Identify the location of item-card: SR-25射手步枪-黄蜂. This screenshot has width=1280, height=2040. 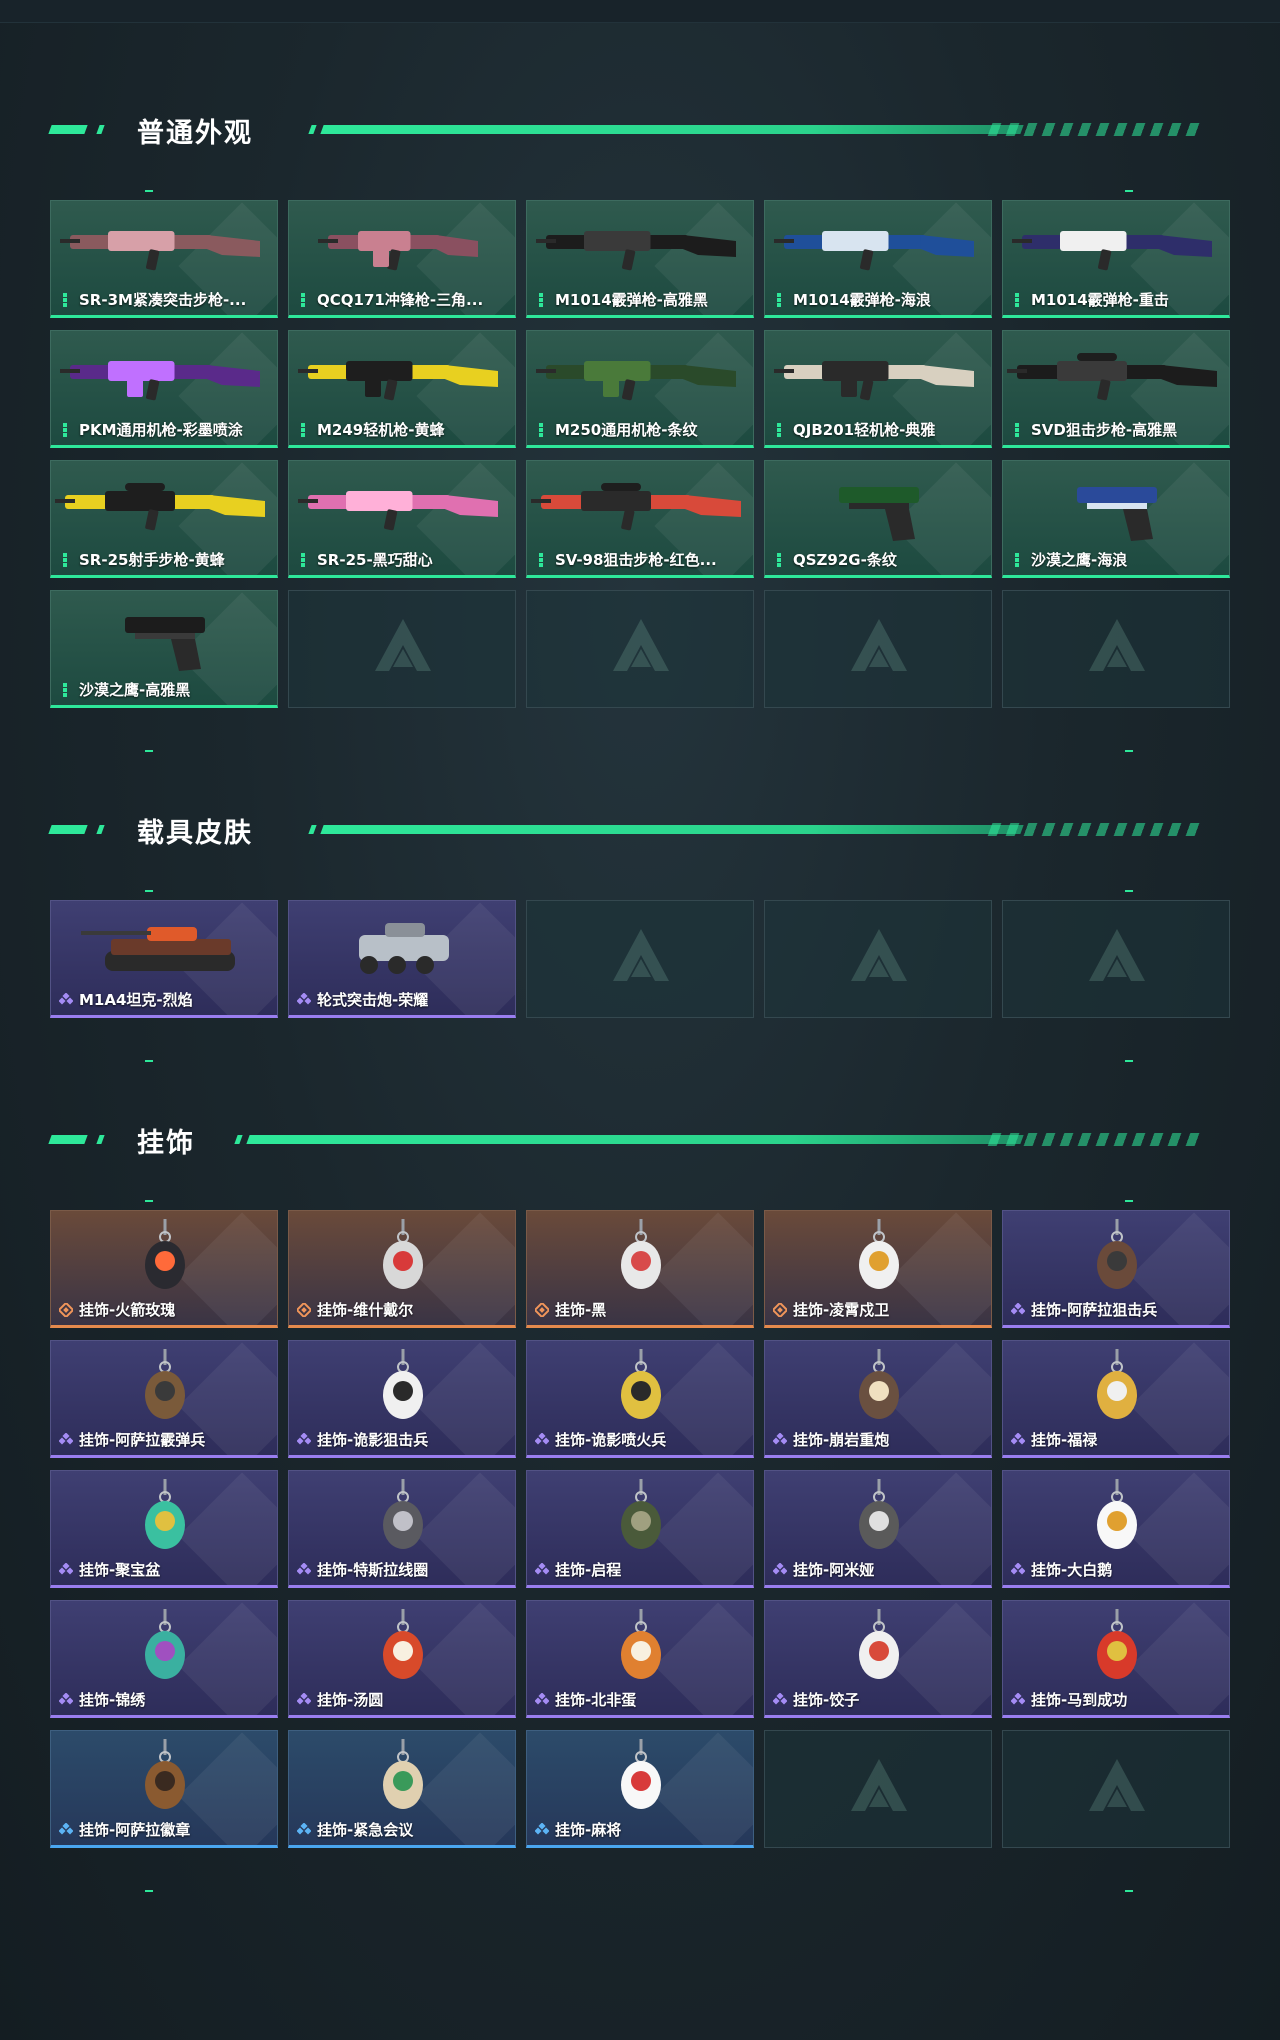
(164, 519).